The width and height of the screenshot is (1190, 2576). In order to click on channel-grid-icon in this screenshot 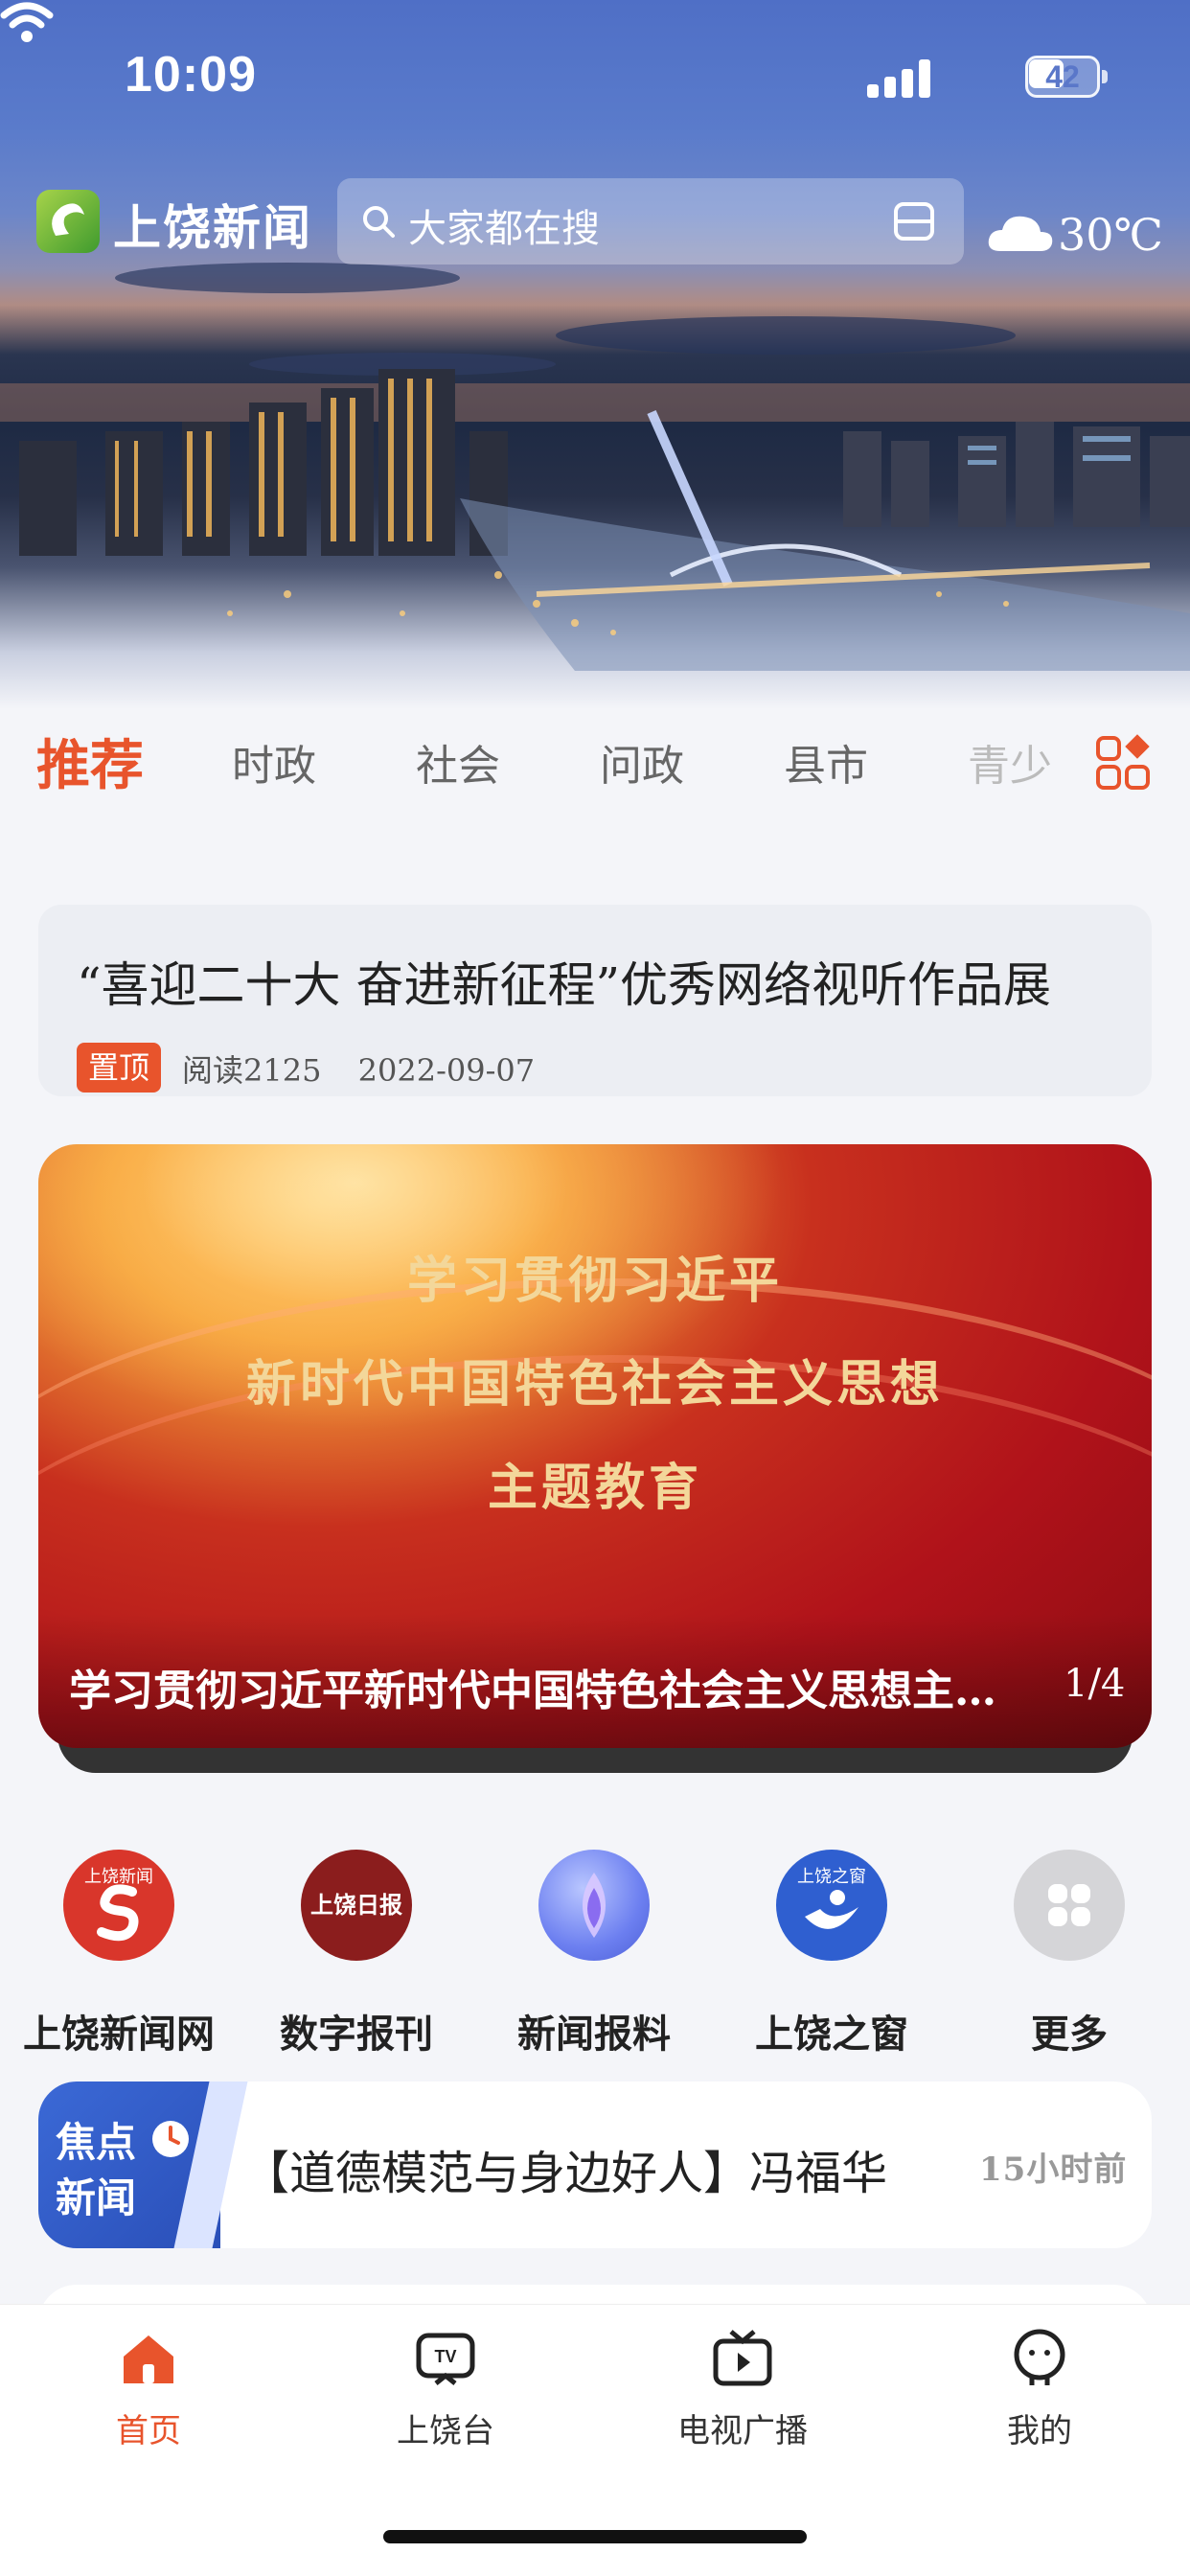, I will do `click(1123, 763)`.